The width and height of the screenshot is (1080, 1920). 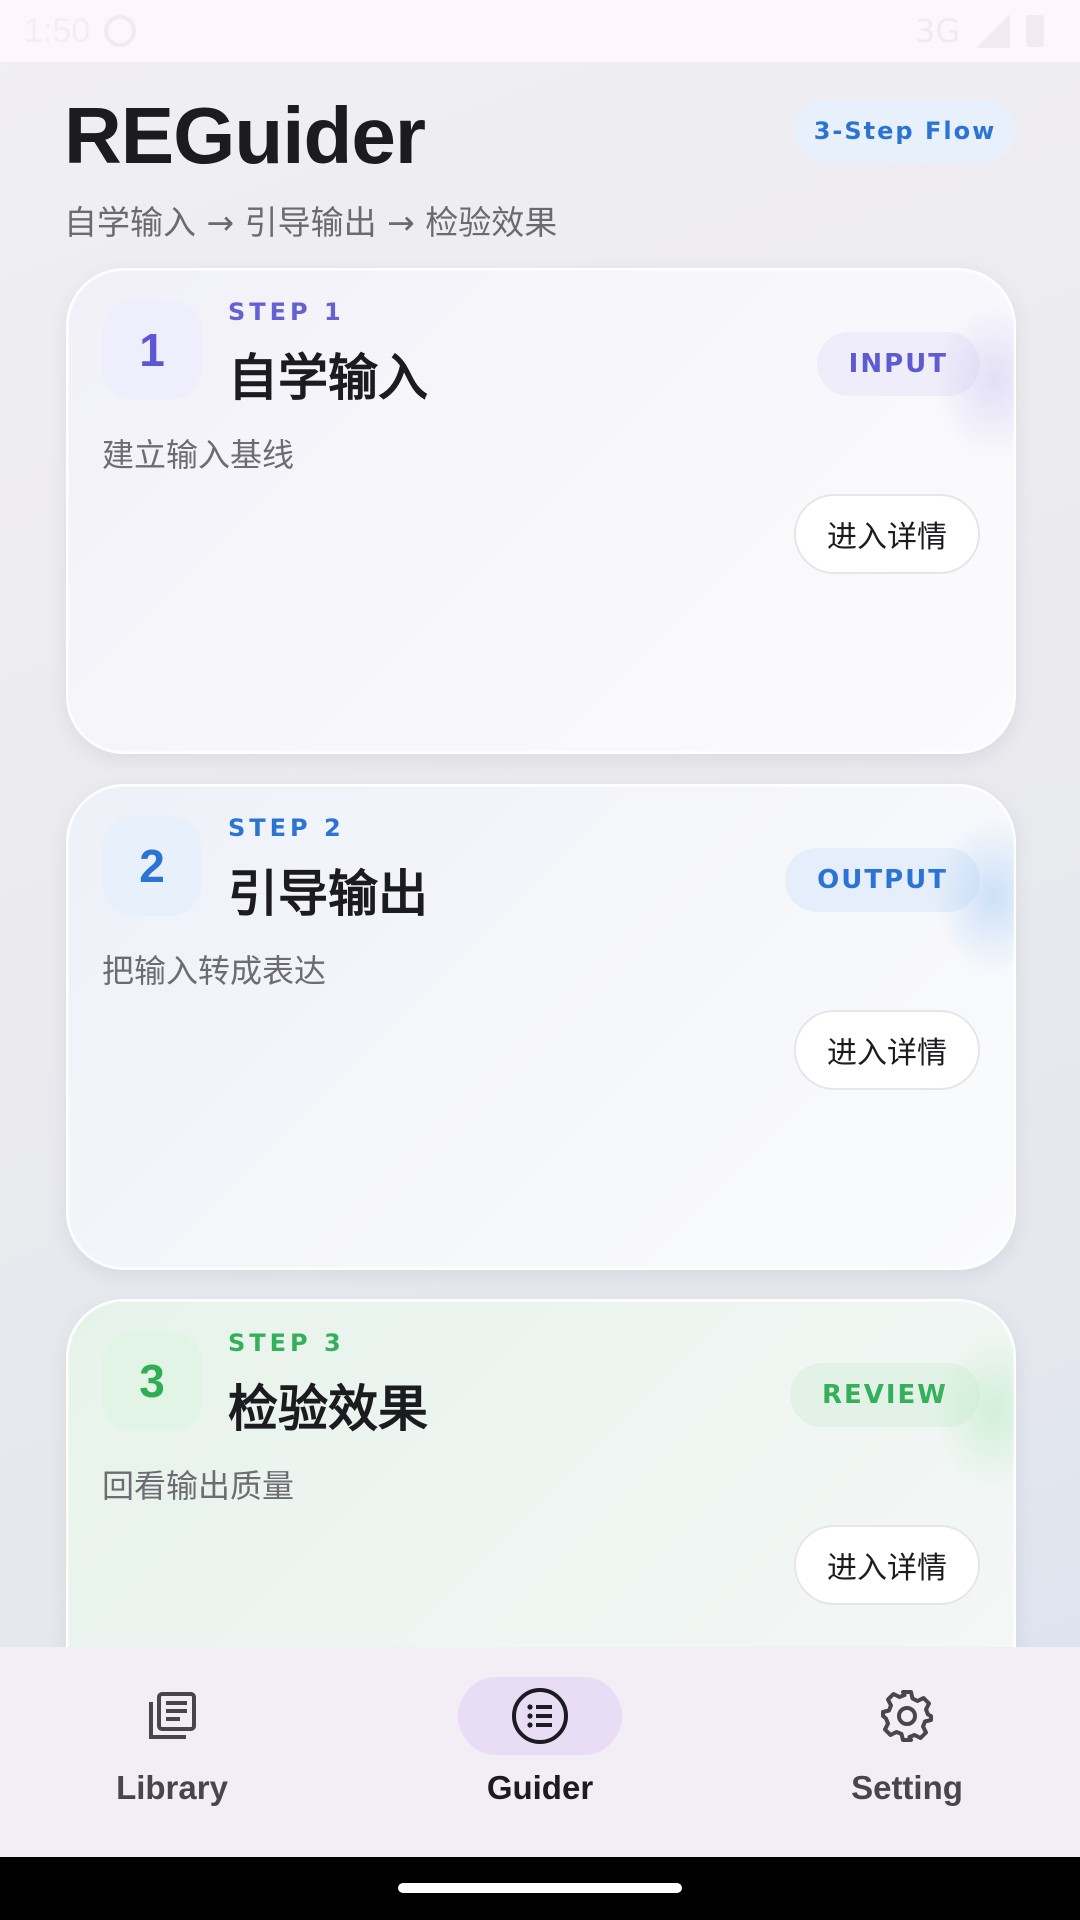 What do you see at coordinates (882, 880) in the screenshot?
I see `step-tag: OUTPUT` at bounding box center [882, 880].